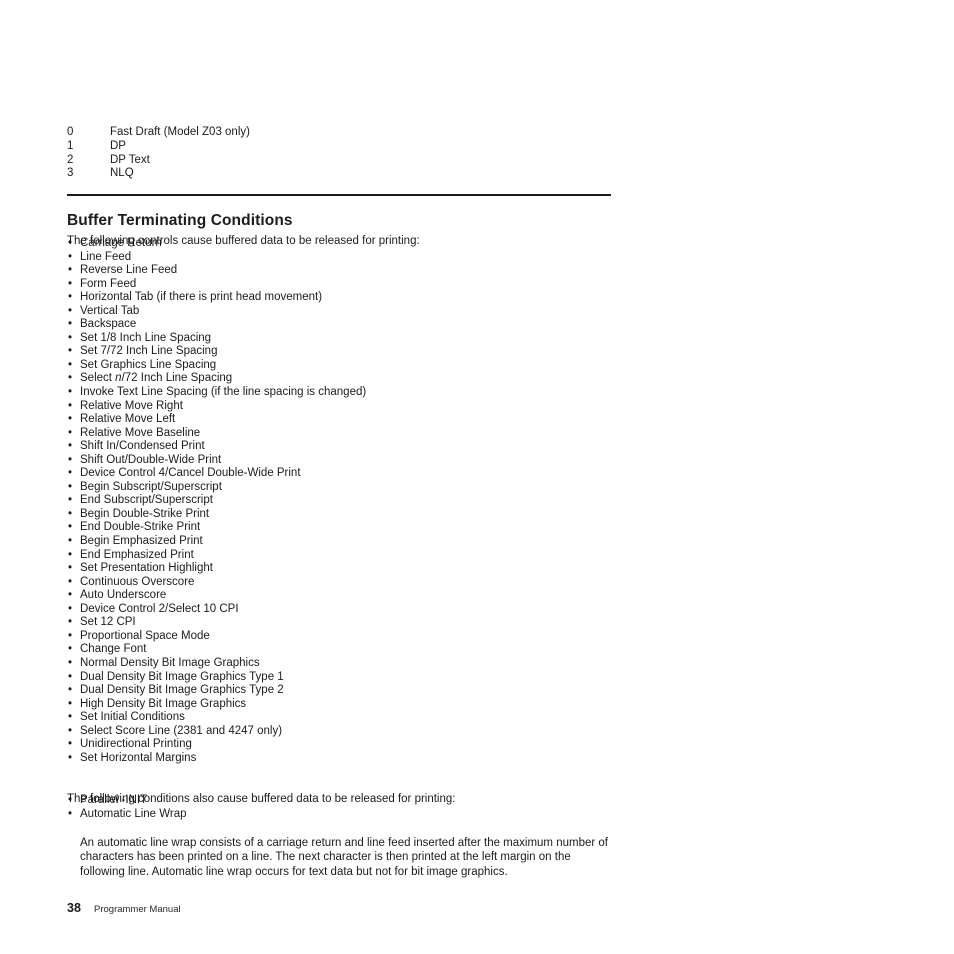 This screenshot has height=954, width=954. What do you see at coordinates (339, 596) in the screenshot?
I see `list-item: • Auto Underscore` at bounding box center [339, 596].